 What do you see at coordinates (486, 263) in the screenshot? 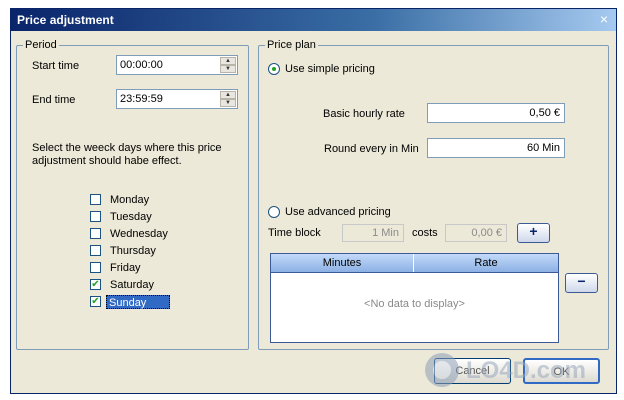
I see `column-header-rate: Rate` at bounding box center [486, 263].